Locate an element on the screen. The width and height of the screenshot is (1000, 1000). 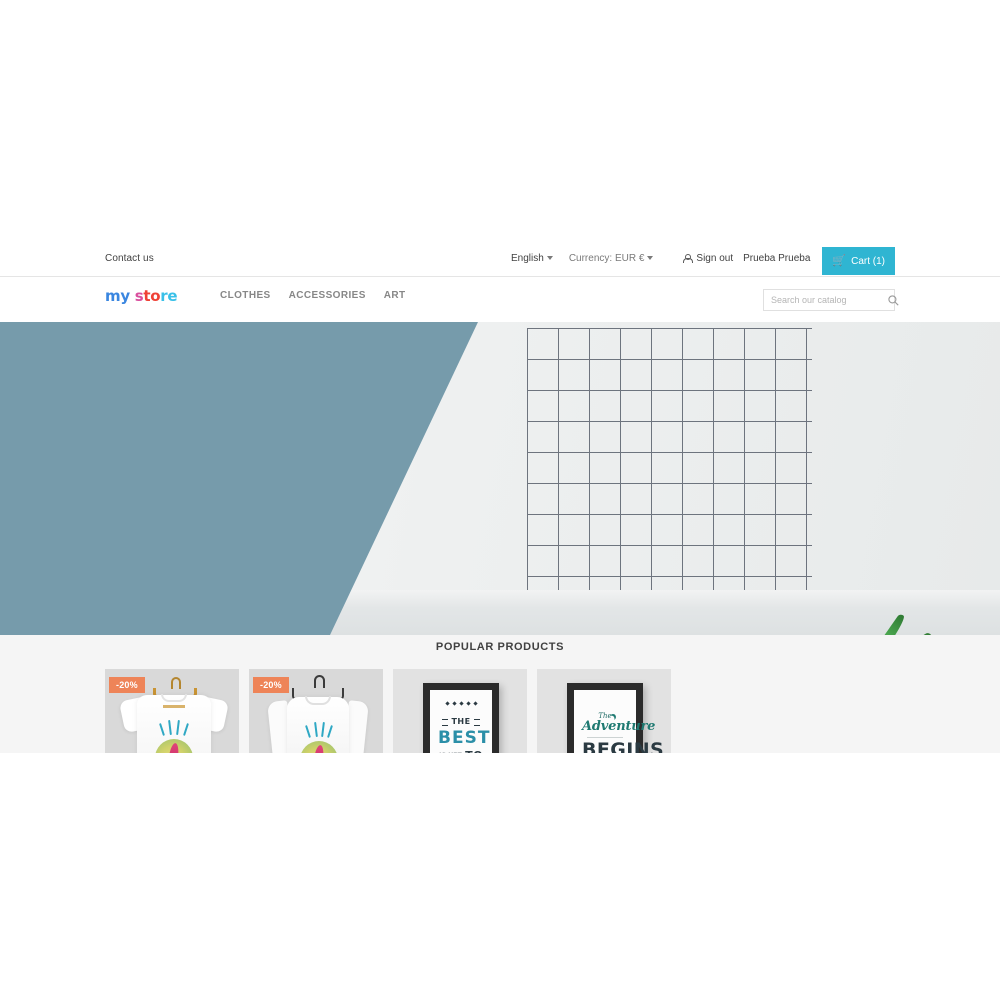
product-card: THE BEST IS YET TO COME is located at coordinates (460, 711).